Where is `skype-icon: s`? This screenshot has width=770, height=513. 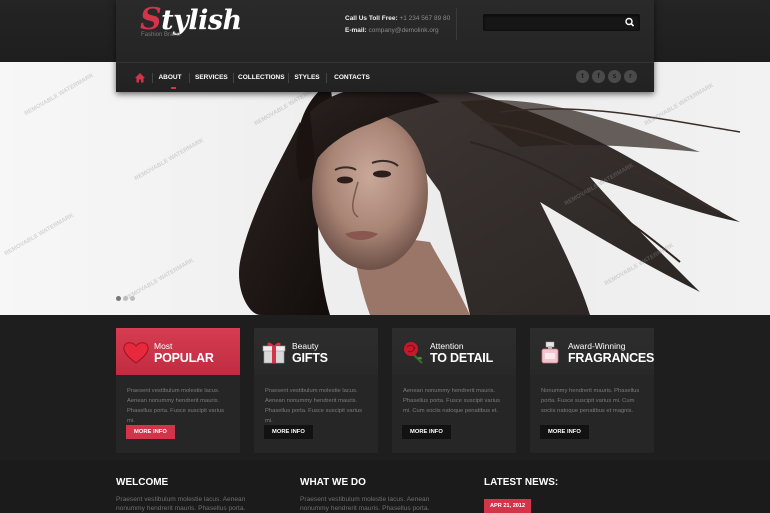 skype-icon: s is located at coordinates (614, 76).